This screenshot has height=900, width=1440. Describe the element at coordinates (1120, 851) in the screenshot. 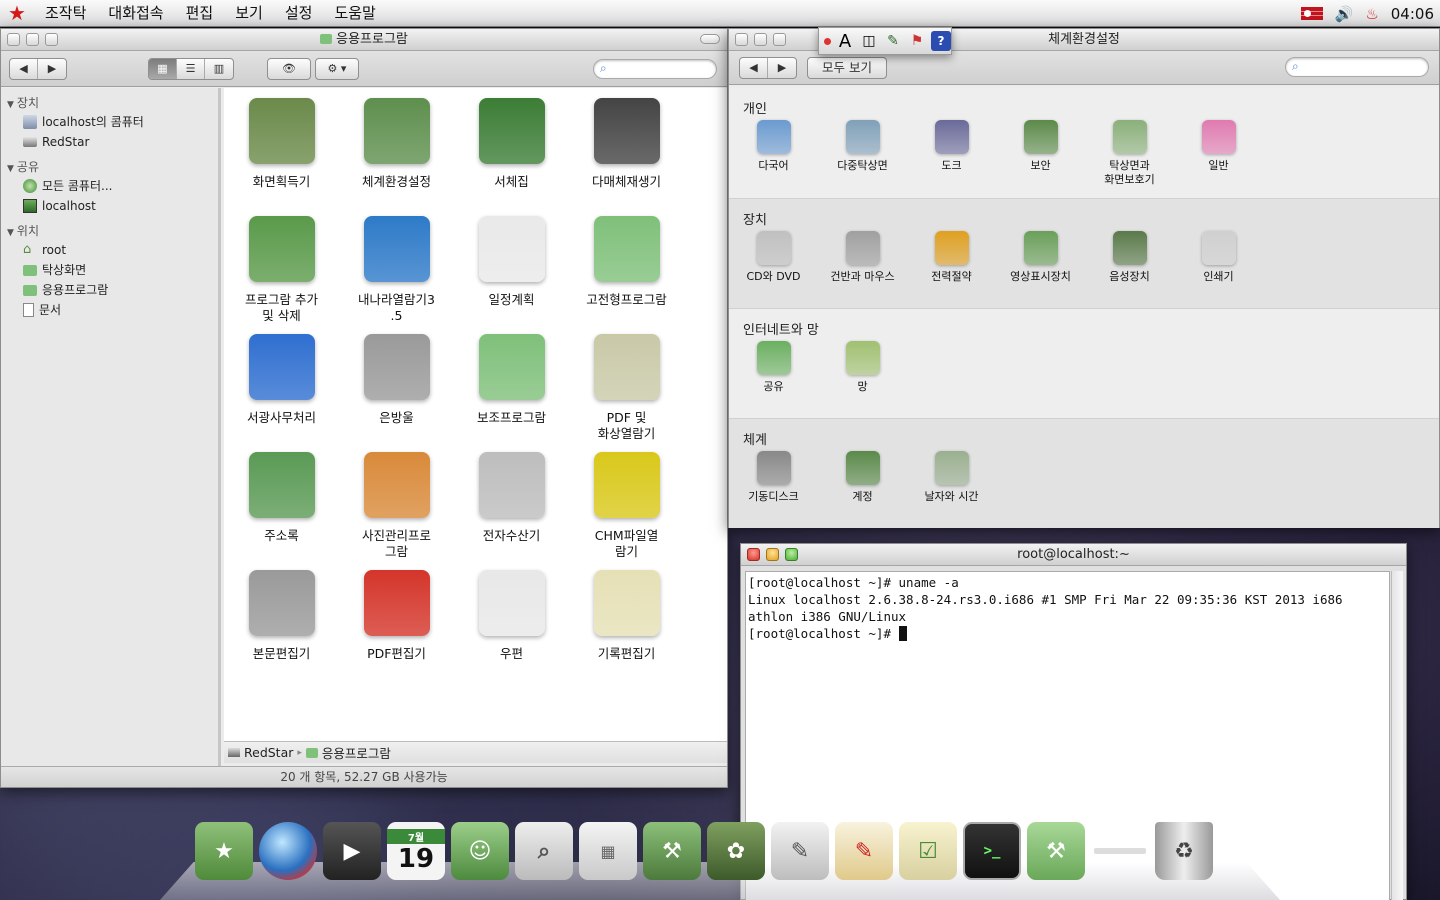

I see `dock-documents-stack-icon` at that location.